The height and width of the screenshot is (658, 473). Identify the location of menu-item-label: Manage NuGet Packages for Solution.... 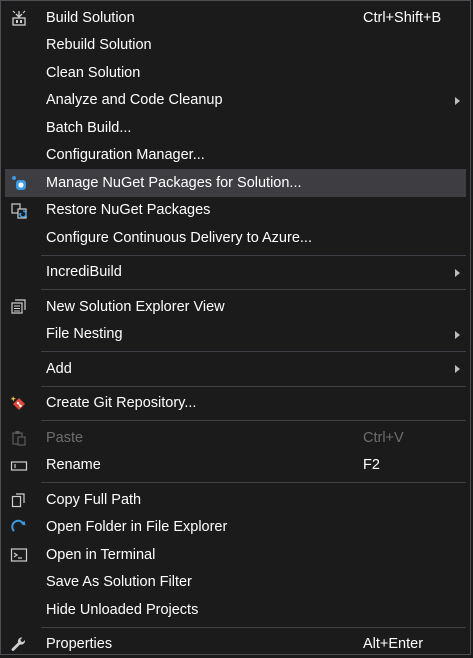
(174, 183).